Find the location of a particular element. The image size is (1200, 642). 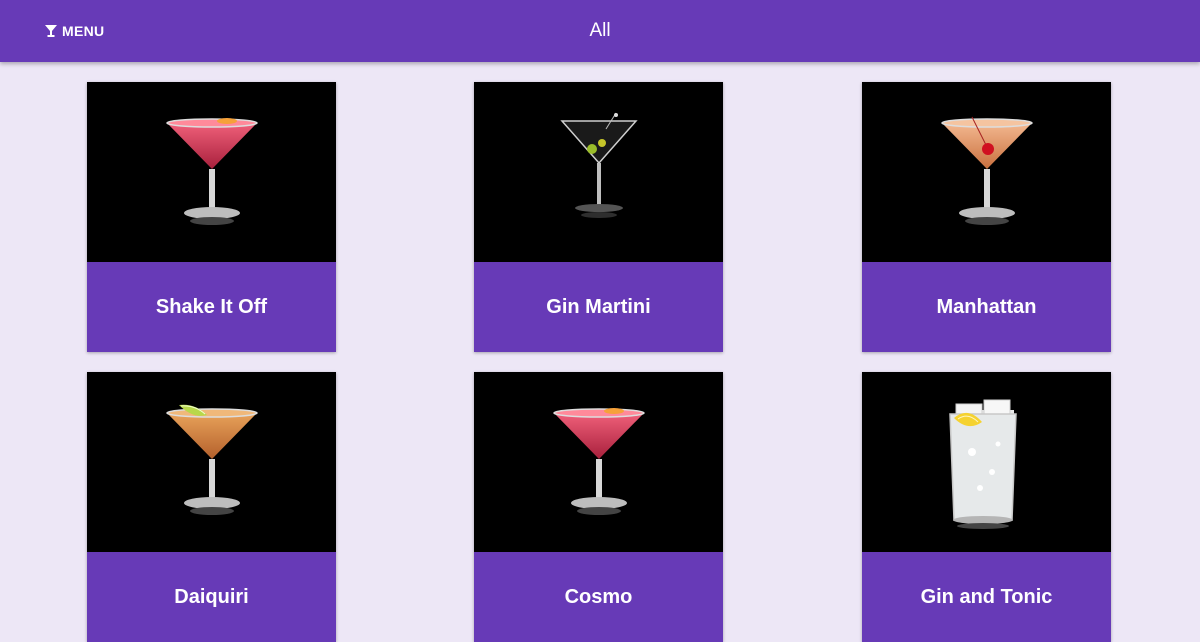

cocktail-name: Gin Martini is located at coordinates (598, 307).